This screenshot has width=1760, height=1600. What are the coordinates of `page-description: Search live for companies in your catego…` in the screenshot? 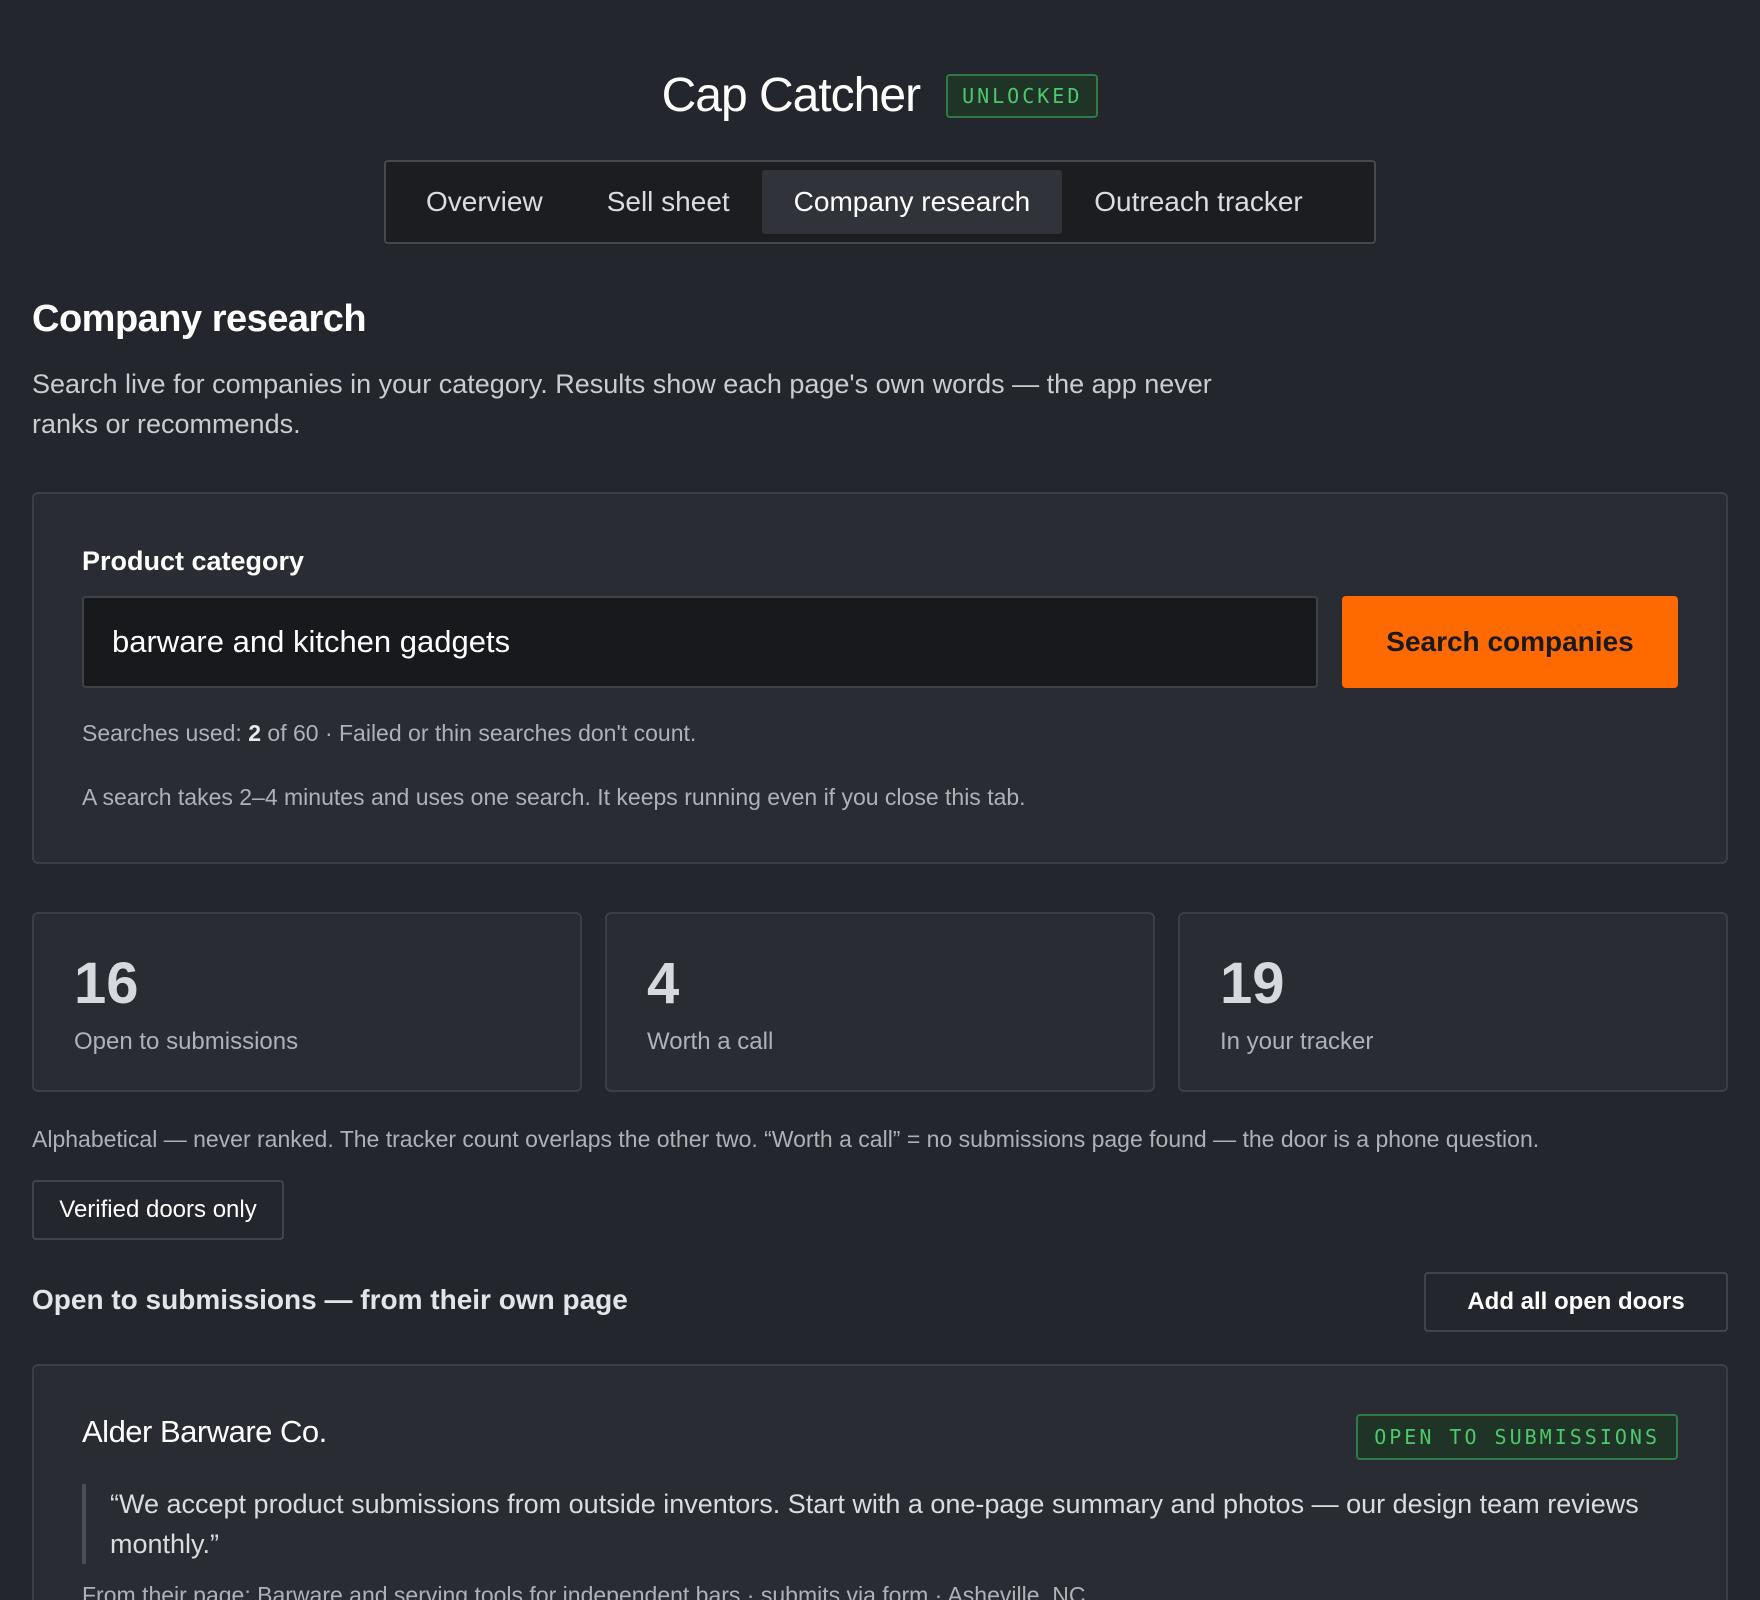 It's located at (622, 404).